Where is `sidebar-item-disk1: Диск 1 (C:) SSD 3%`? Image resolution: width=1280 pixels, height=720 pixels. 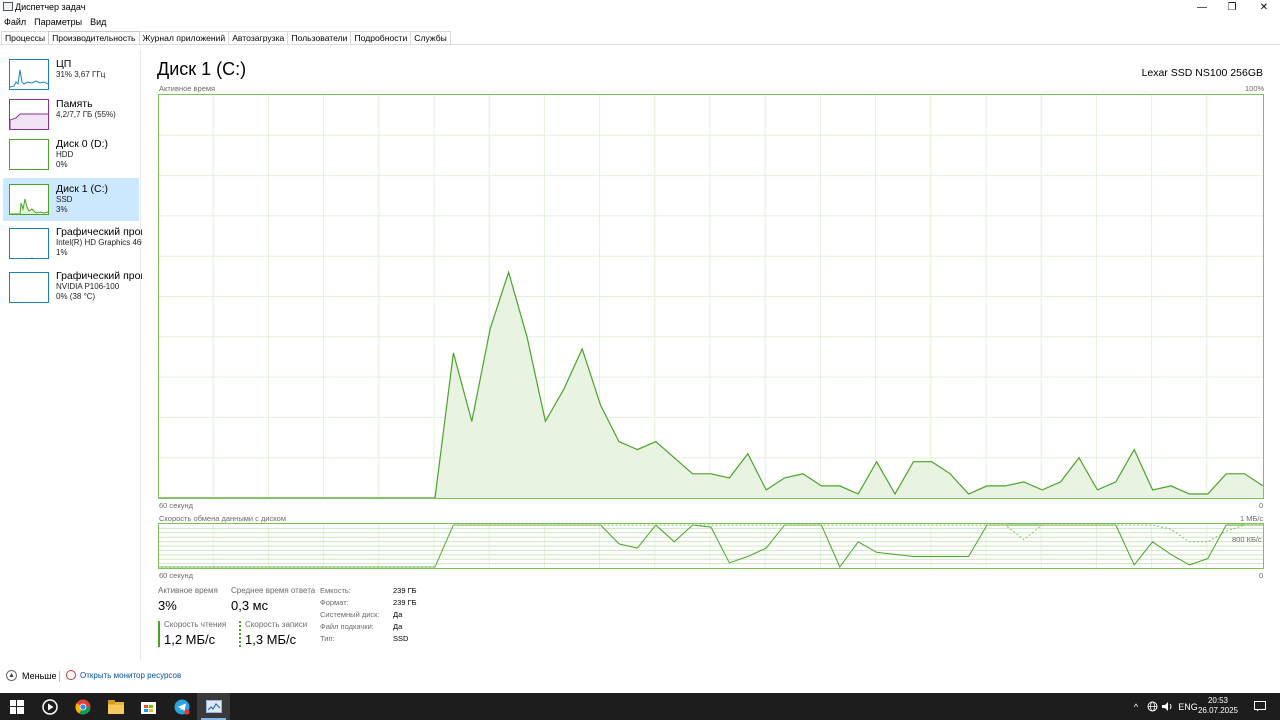 sidebar-item-disk1: Диск 1 (C:) SSD 3% is located at coordinates (71, 199).